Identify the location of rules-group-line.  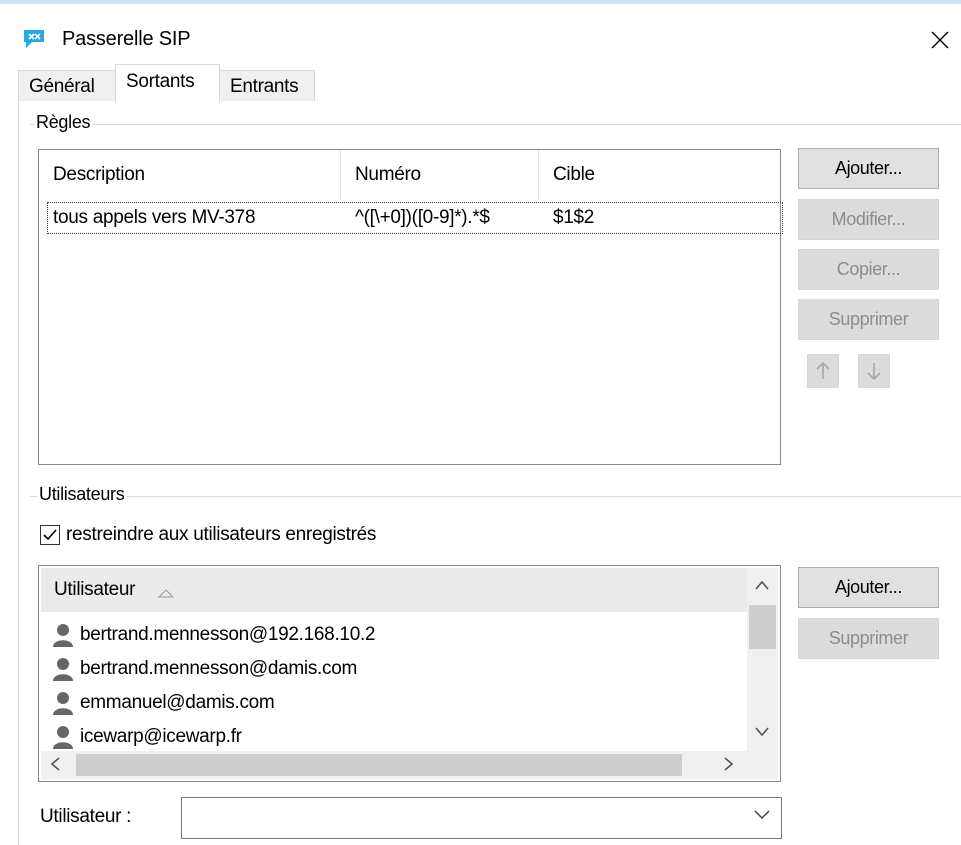
(495, 124).